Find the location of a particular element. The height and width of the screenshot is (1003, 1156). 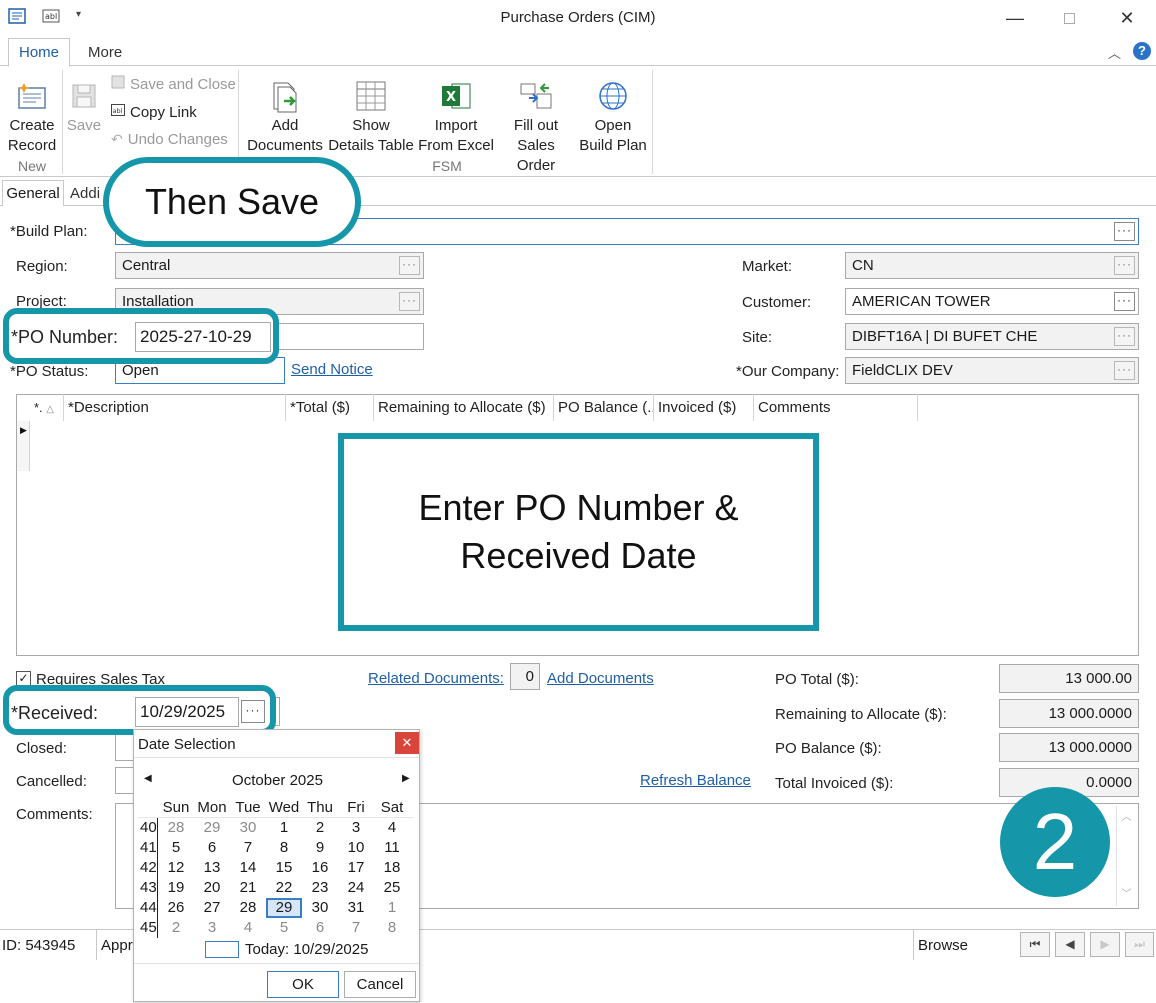

tab-additional: Addi is located at coordinates (85, 193).